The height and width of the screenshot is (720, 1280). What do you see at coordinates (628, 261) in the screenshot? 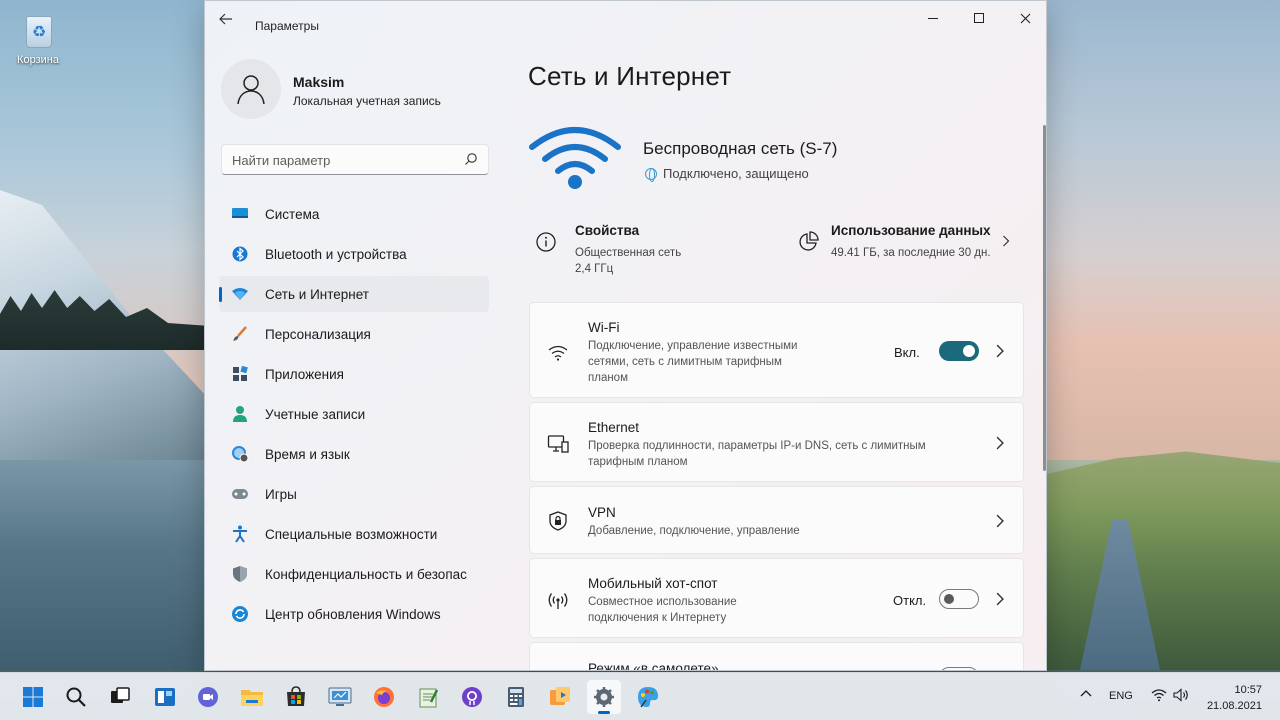
I see `properties-subtitle: Общественная сеть 2,4 ГГц` at bounding box center [628, 261].